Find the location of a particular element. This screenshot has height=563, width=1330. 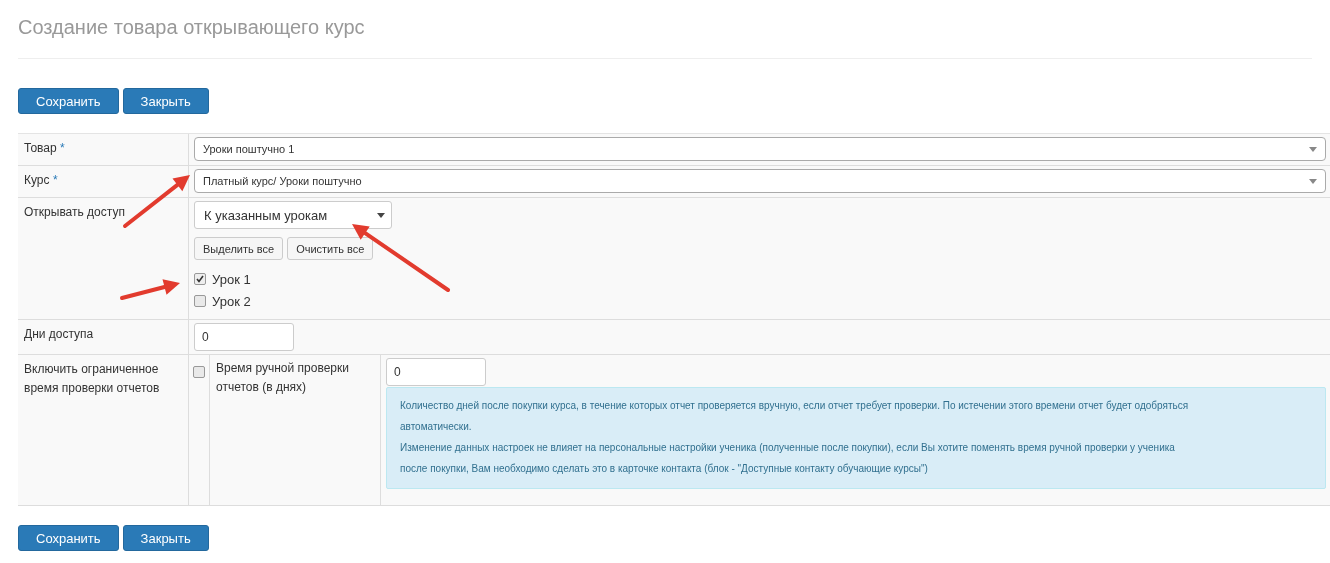

checkbox-label: Урок 2 is located at coordinates (231, 301).